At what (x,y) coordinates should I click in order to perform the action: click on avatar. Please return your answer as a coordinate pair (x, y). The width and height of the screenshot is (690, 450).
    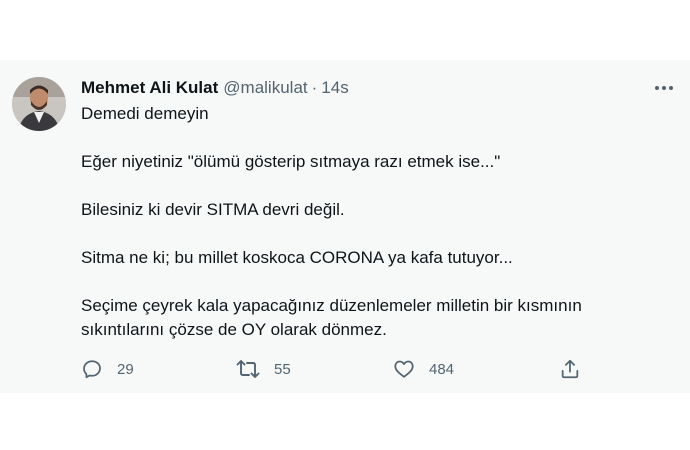
    Looking at the image, I should click on (39, 104).